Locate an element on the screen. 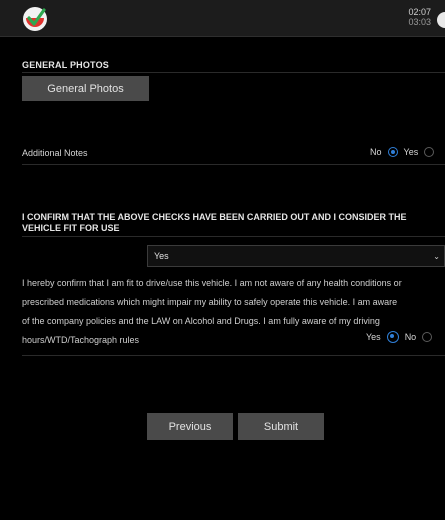 This screenshot has width=445, height=520. declaration-yes-radio is located at coordinates (392, 337).